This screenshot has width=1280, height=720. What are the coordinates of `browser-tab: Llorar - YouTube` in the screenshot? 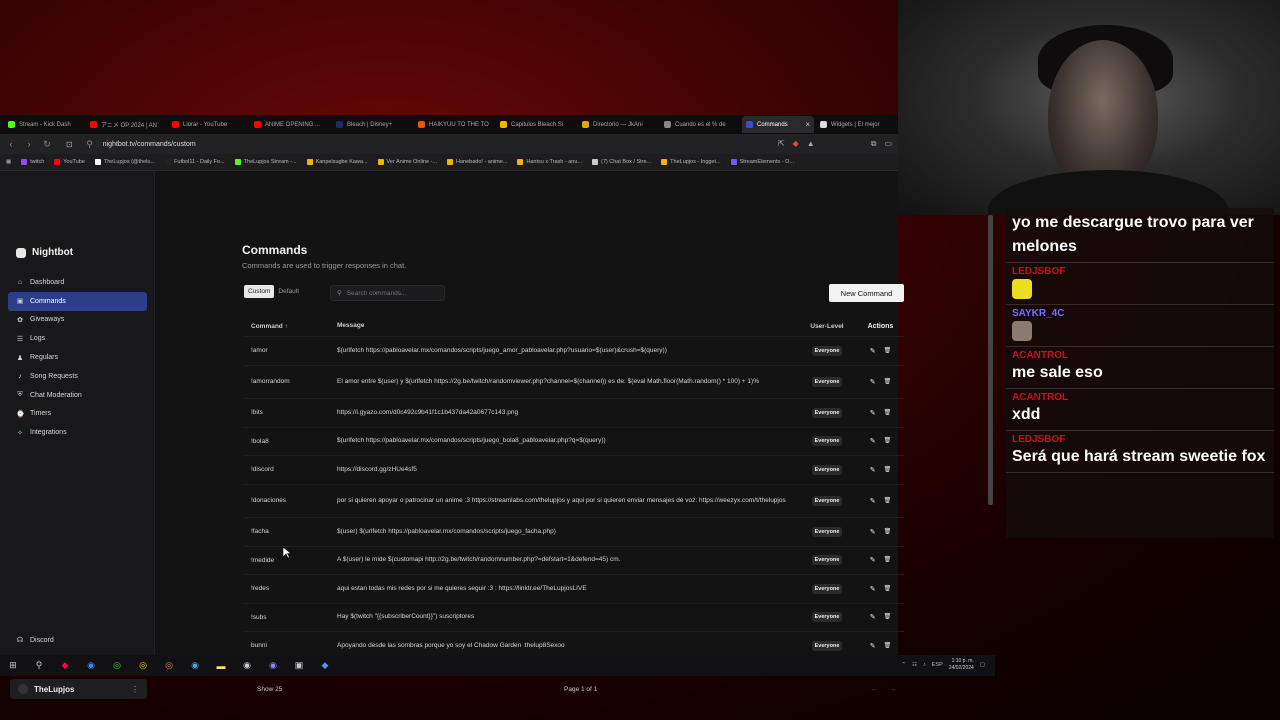 It's located at (208, 124).